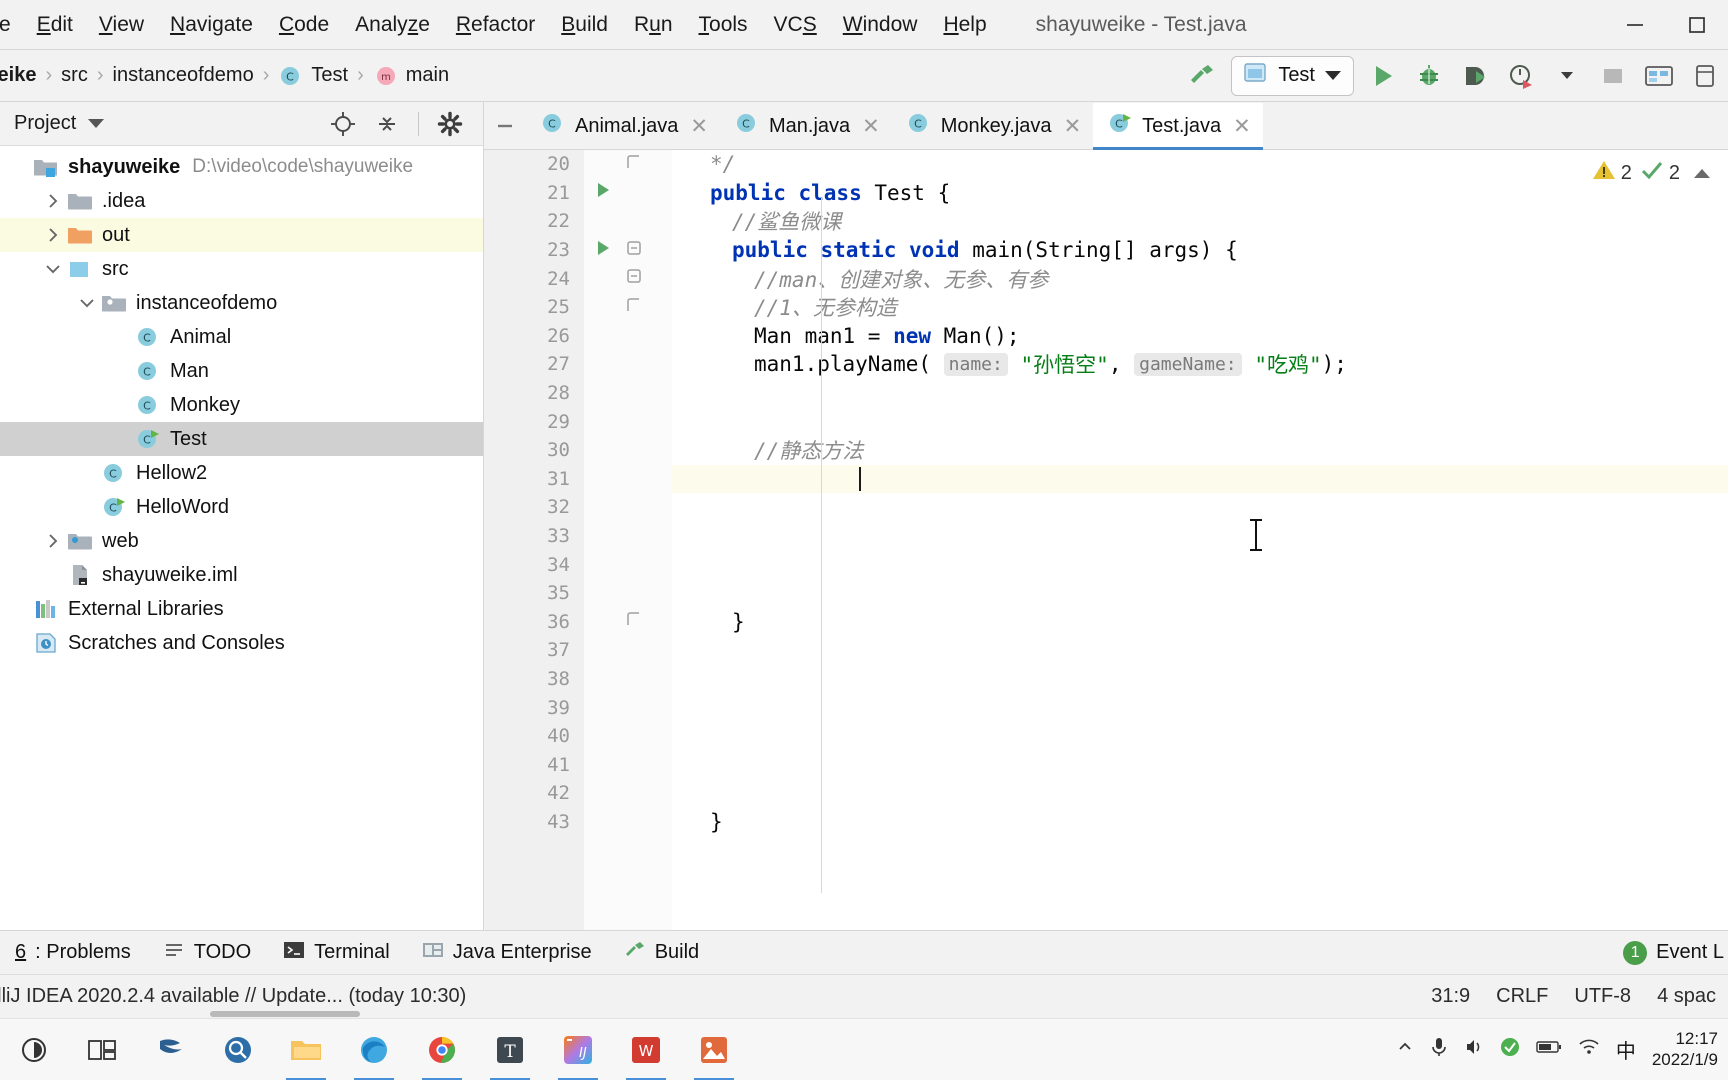 The image size is (1728, 1080). Describe the element at coordinates (241, 167) in the screenshot. I see `tree-item-shayuweike: shayuweike D:\video\code\shayuweike` at that location.